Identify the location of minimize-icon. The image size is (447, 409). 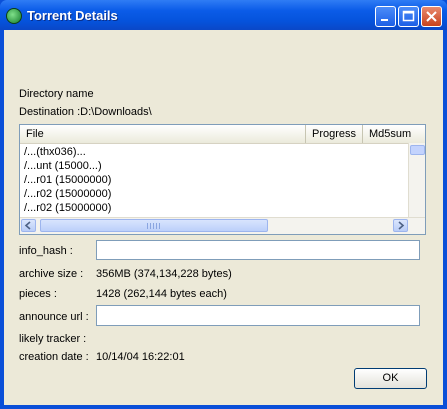
(384, 20).